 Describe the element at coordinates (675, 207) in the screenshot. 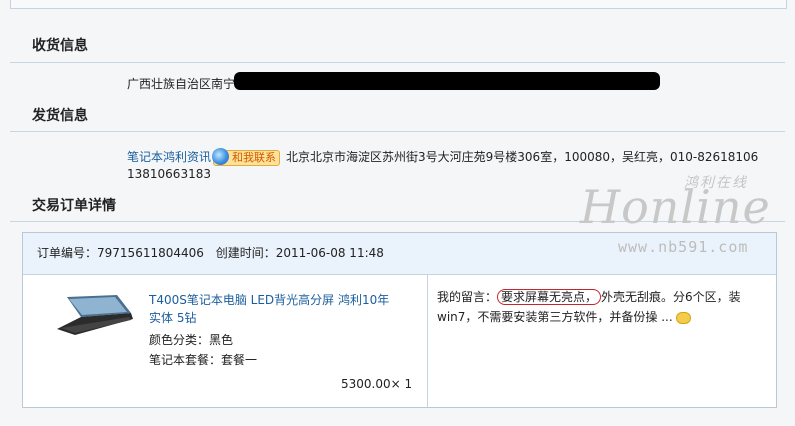

I see `watermark-logo: Honline` at that location.